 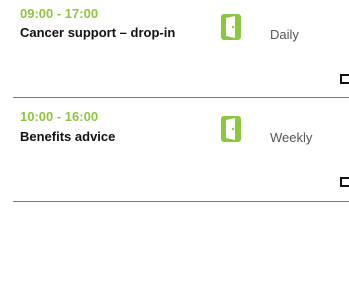 What do you see at coordinates (284, 34) in the screenshot?
I see `session-frequency: Daily` at bounding box center [284, 34].